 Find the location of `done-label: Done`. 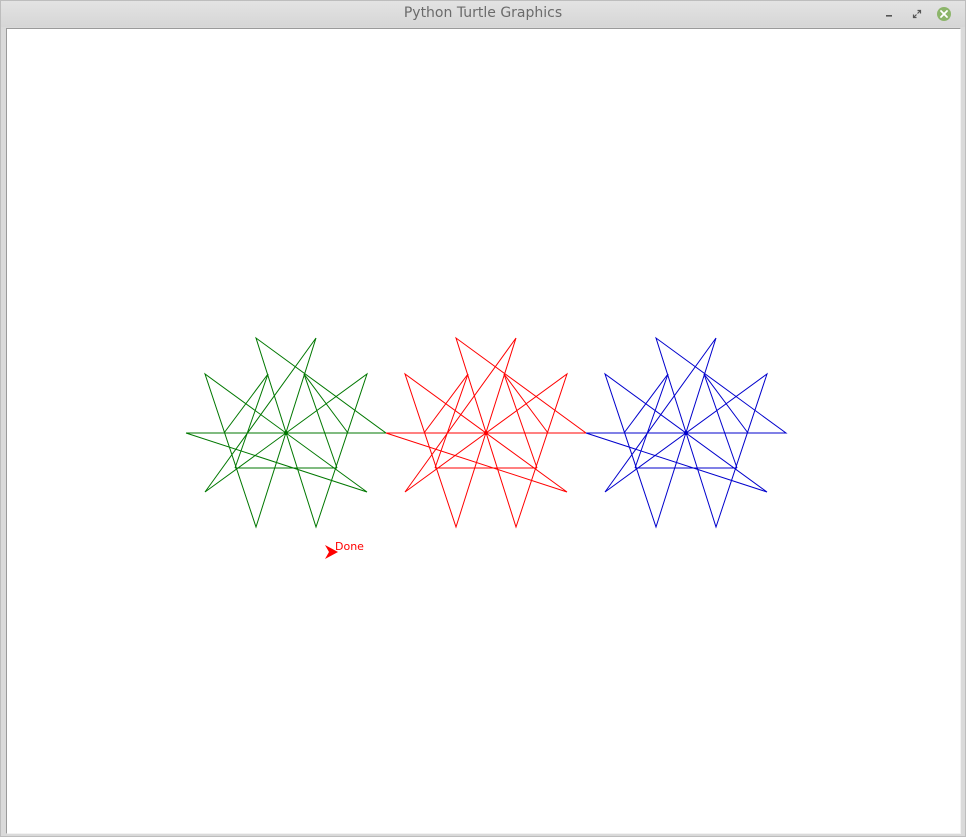

done-label: Done is located at coordinates (349, 546).